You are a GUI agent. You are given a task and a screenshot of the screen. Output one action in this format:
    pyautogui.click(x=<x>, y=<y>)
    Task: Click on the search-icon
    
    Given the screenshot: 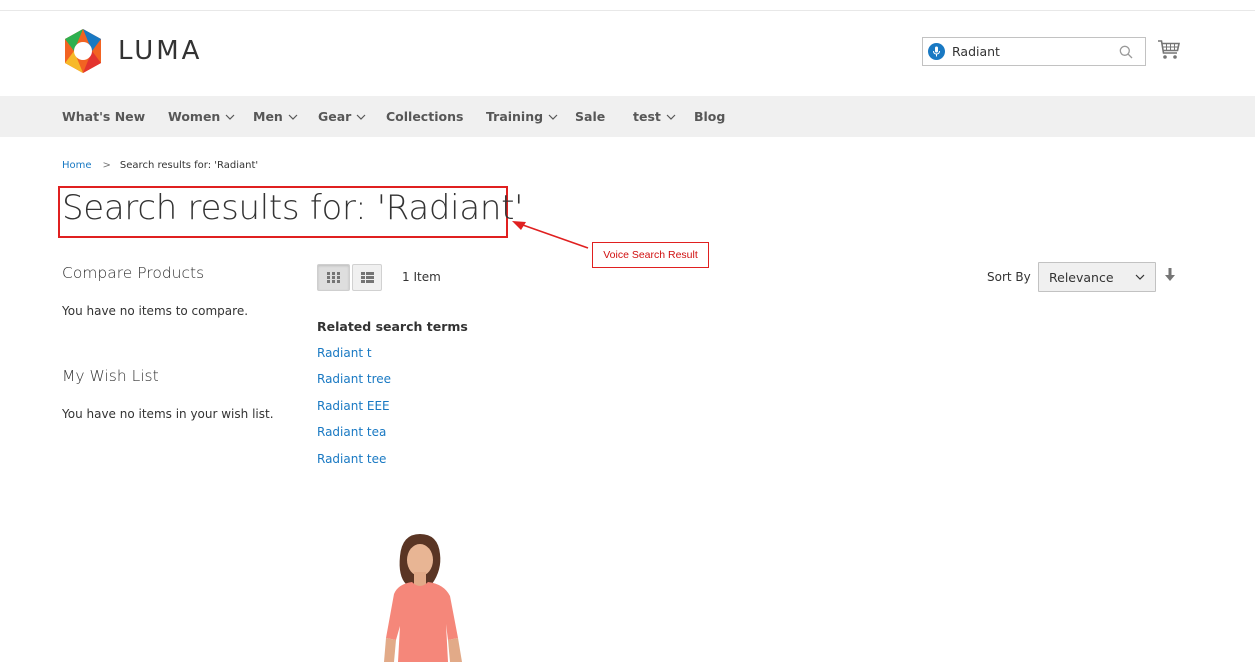 What is the action you would take?
    pyautogui.click(x=1126, y=52)
    